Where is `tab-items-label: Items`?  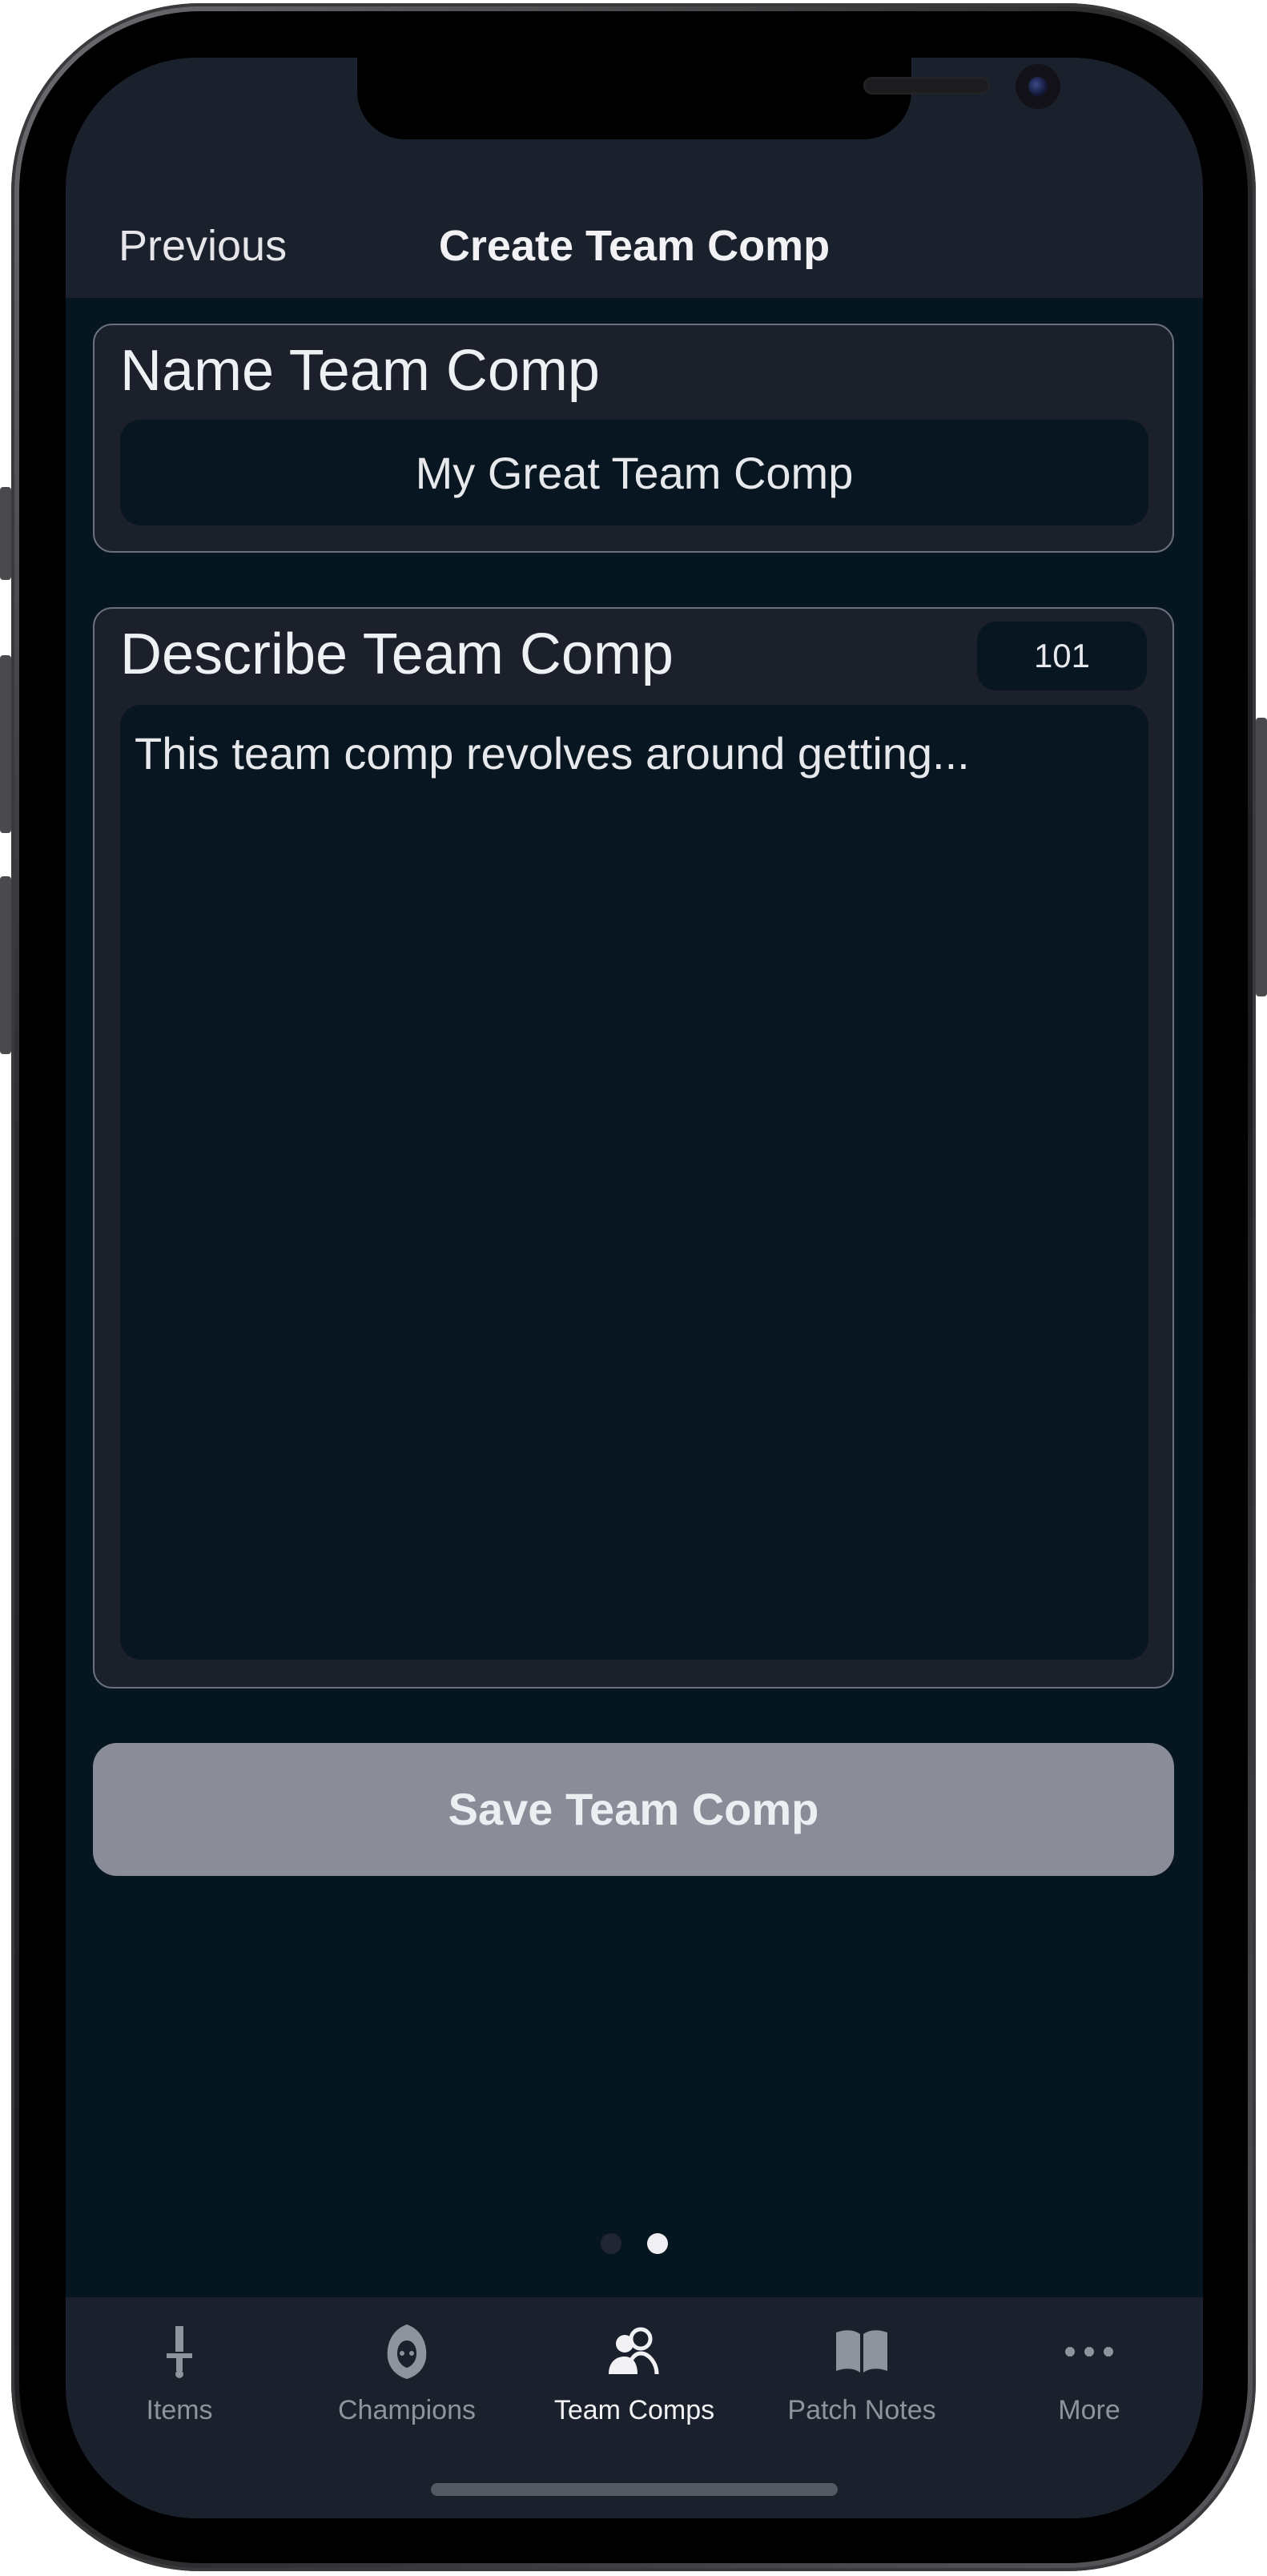 tab-items-label: Items is located at coordinates (179, 2410).